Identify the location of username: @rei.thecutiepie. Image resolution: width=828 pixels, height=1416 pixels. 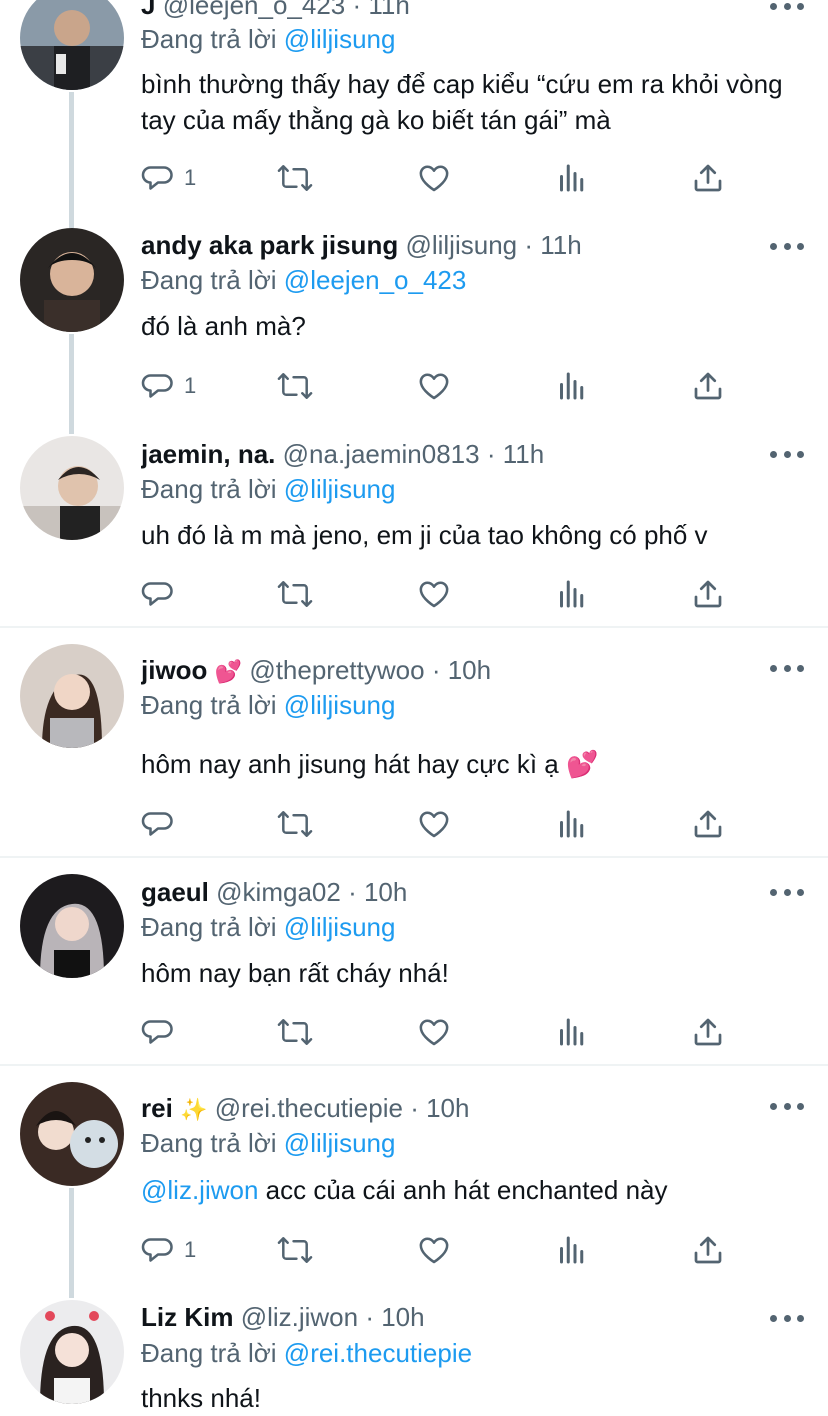
(309, 1108).